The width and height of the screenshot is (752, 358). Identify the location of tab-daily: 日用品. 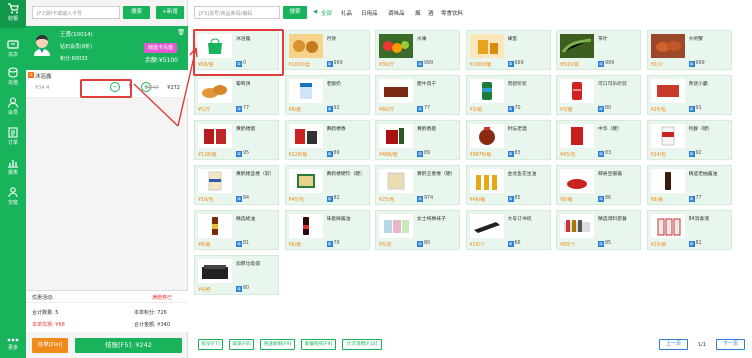
(369, 13).